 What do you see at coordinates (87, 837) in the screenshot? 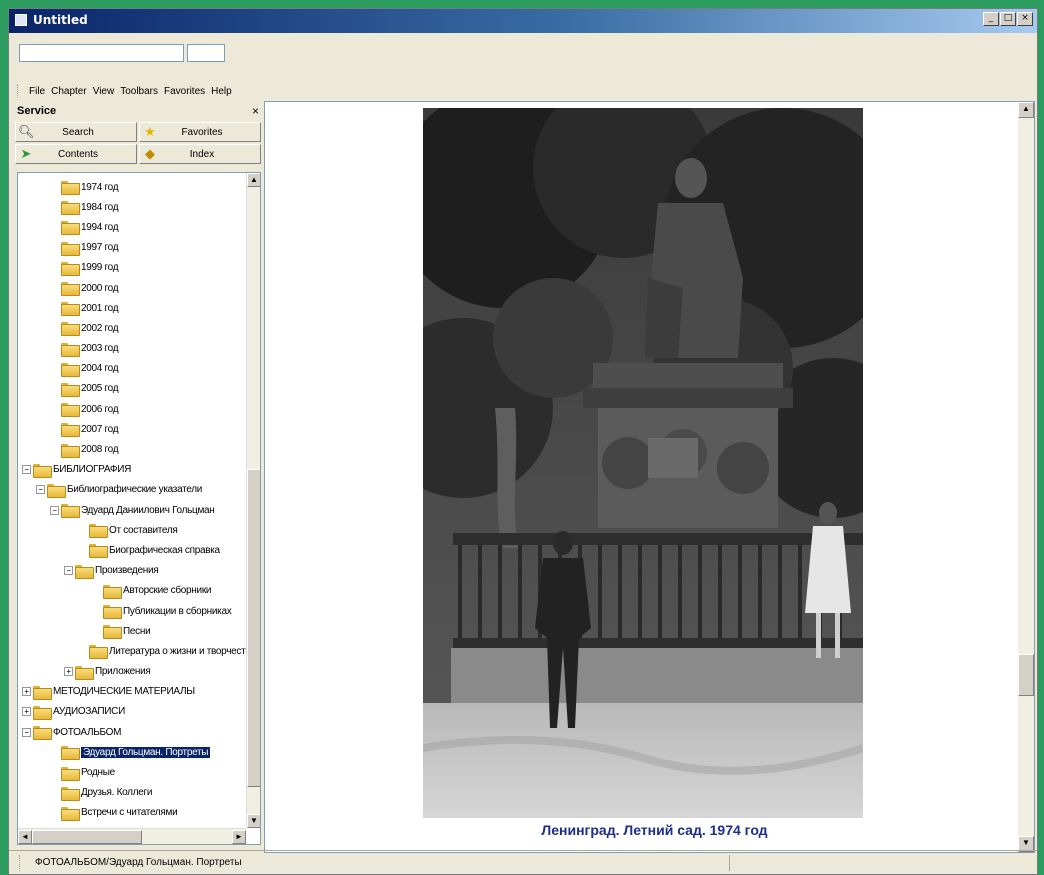
I see `hscroll-thumb` at bounding box center [87, 837].